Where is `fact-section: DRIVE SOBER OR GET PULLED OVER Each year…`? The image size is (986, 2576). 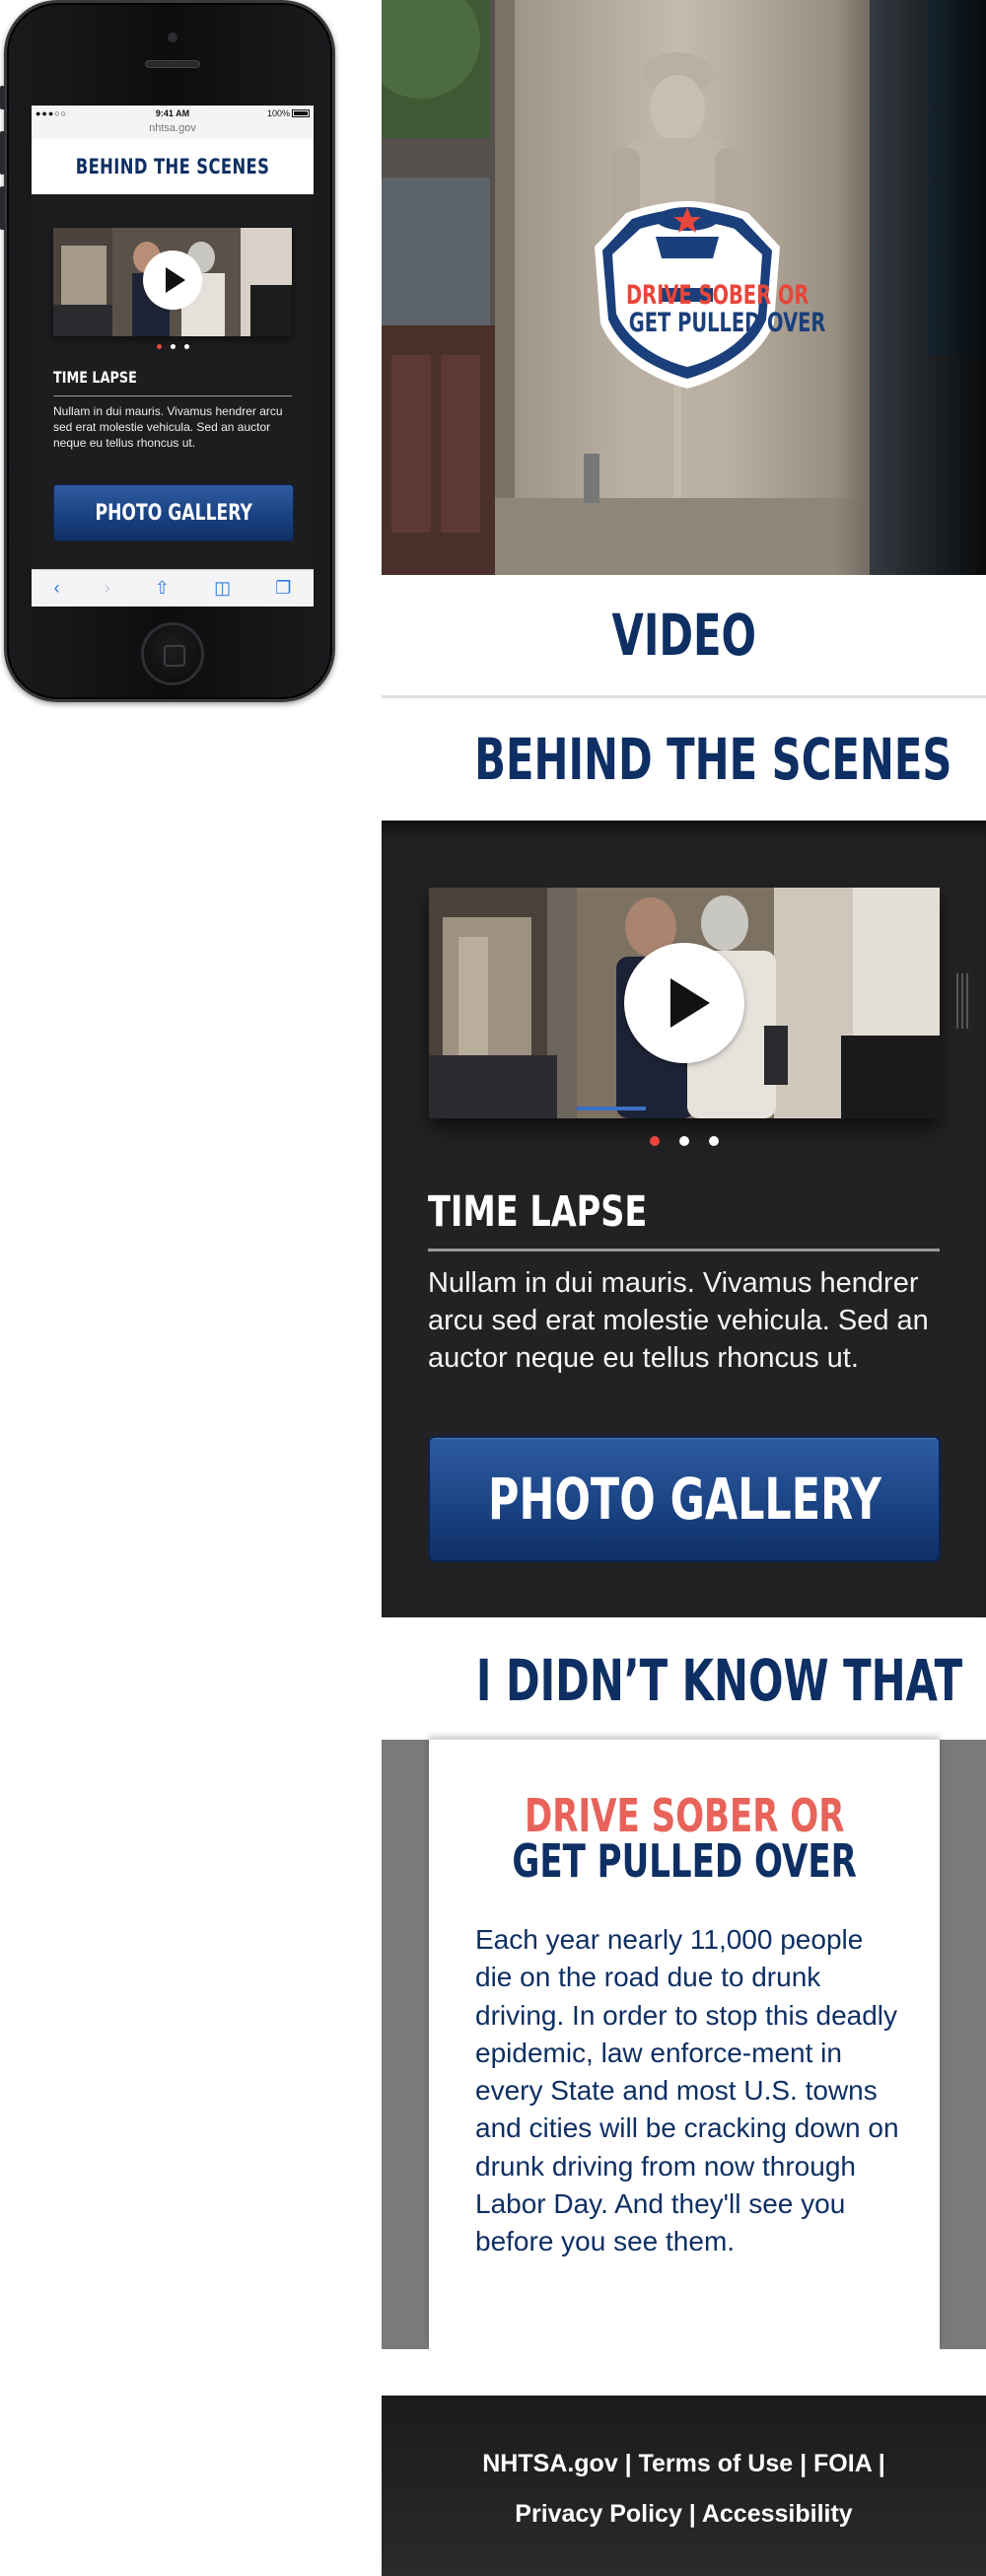 fact-section: DRIVE SOBER OR GET PULLED OVER Each year… is located at coordinates (684, 2044).